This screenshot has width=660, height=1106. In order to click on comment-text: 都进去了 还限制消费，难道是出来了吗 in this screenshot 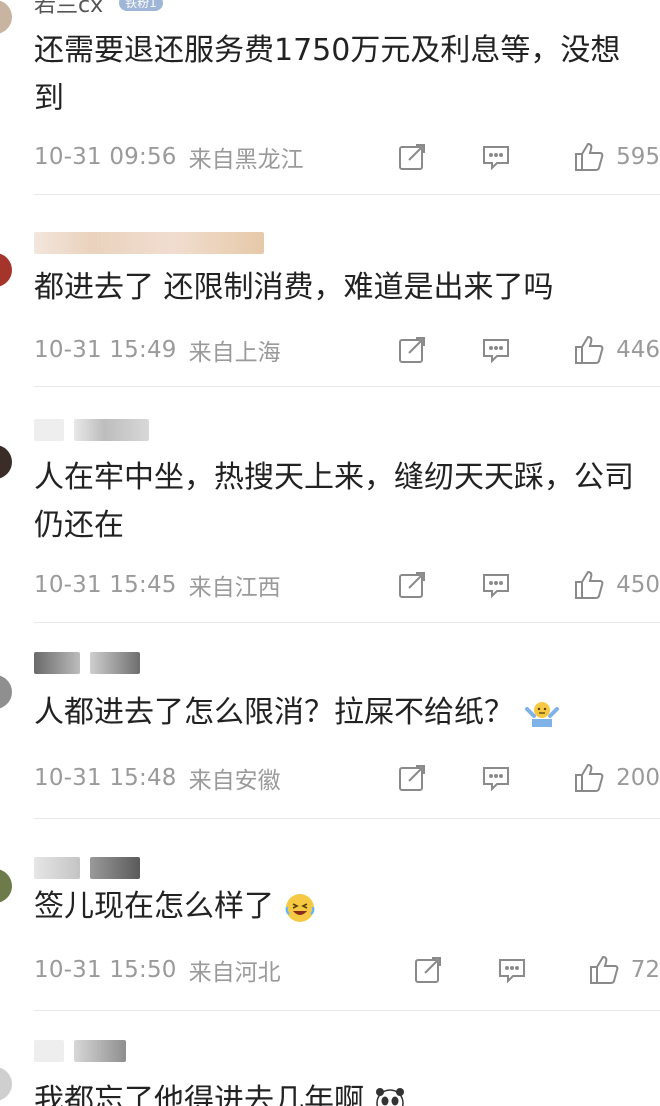, I will do `click(294, 287)`.